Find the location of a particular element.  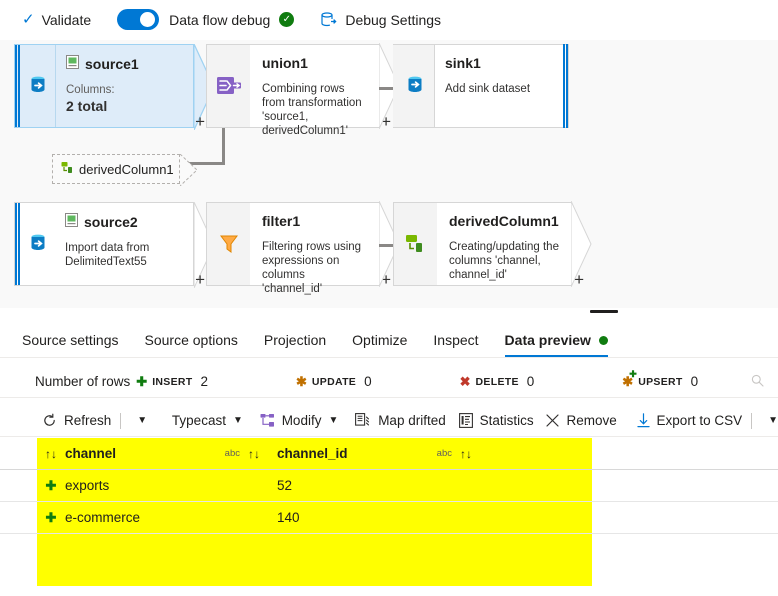

filter-funnel-icon is located at coordinates (228, 244).